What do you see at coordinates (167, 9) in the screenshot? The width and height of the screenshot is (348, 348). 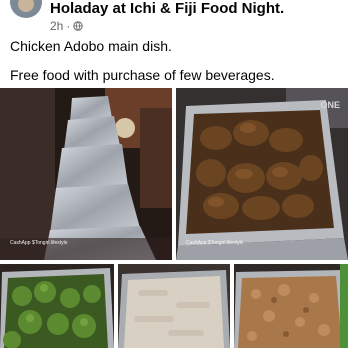 I see `post-title: Holaday at Ichi & Fiji Food Night.` at bounding box center [167, 9].